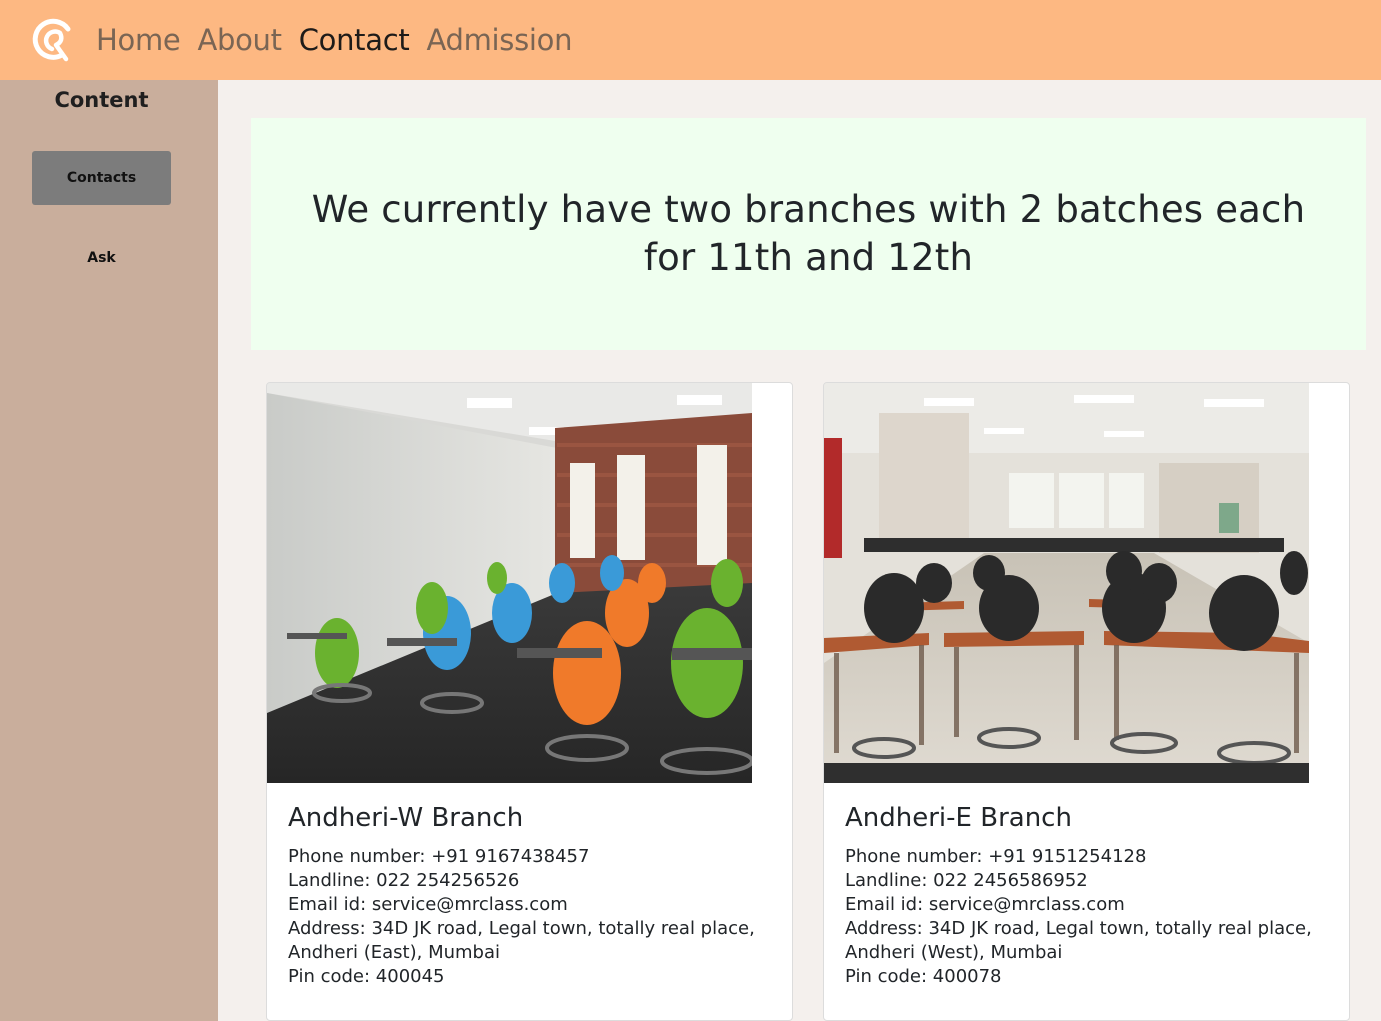  What do you see at coordinates (101, 258) in the screenshot?
I see `sidebar-item-ask: Ask` at bounding box center [101, 258].